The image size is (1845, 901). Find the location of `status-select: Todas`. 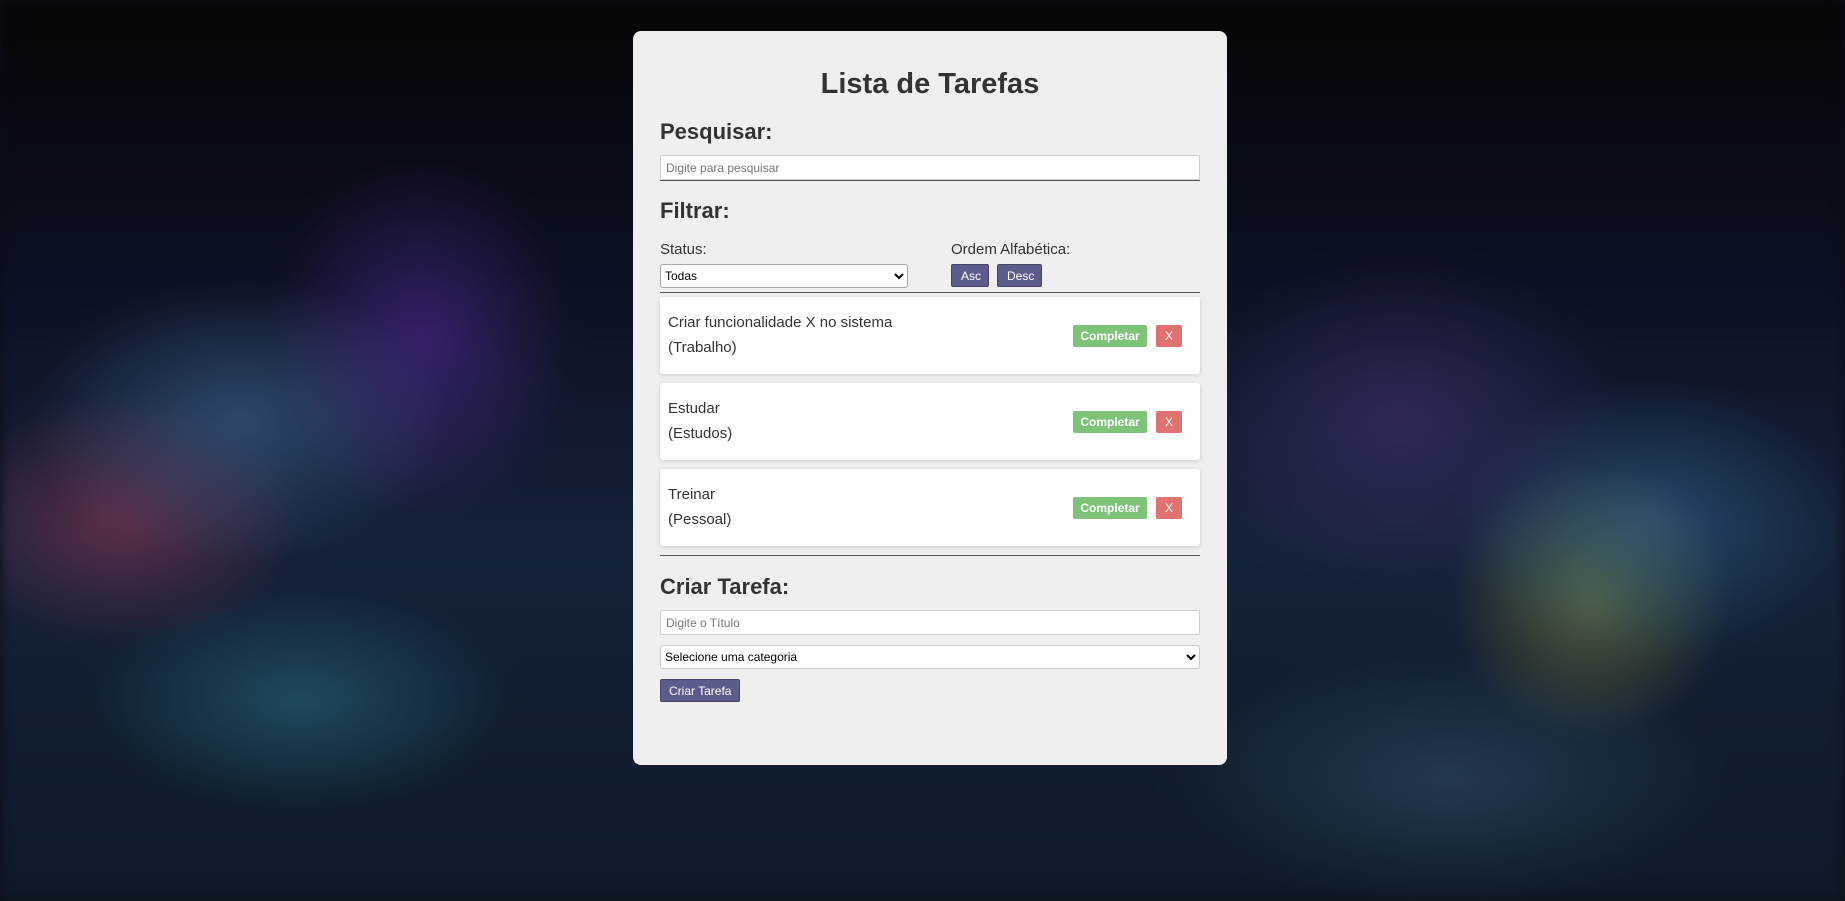

status-select: Todas is located at coordinates (784, 276).